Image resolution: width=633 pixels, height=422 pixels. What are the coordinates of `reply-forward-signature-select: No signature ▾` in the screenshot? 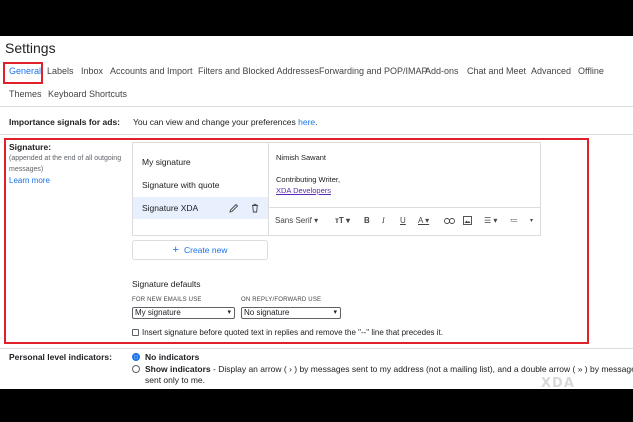 It's located at (291, 313).